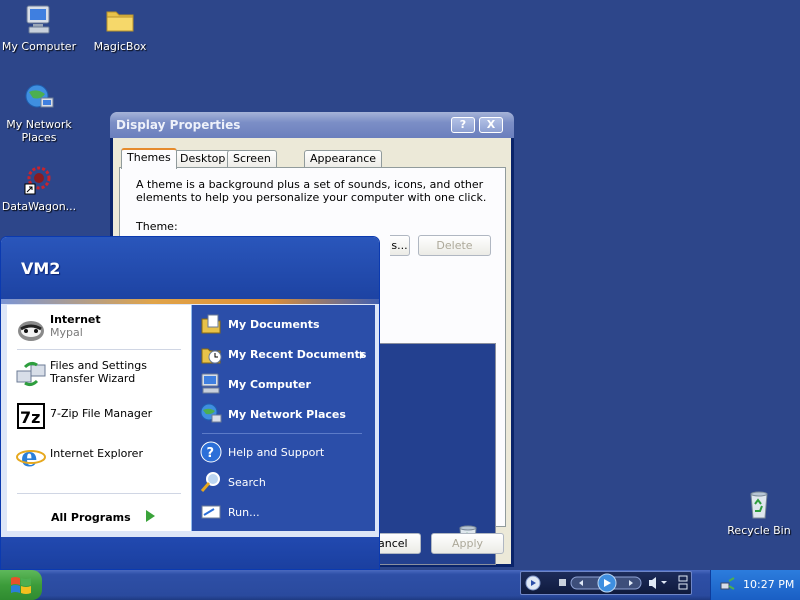 This screenshot has height=600, width=800. I want to click on tab-screen-saver: Screen Saver, so click(252, 165).